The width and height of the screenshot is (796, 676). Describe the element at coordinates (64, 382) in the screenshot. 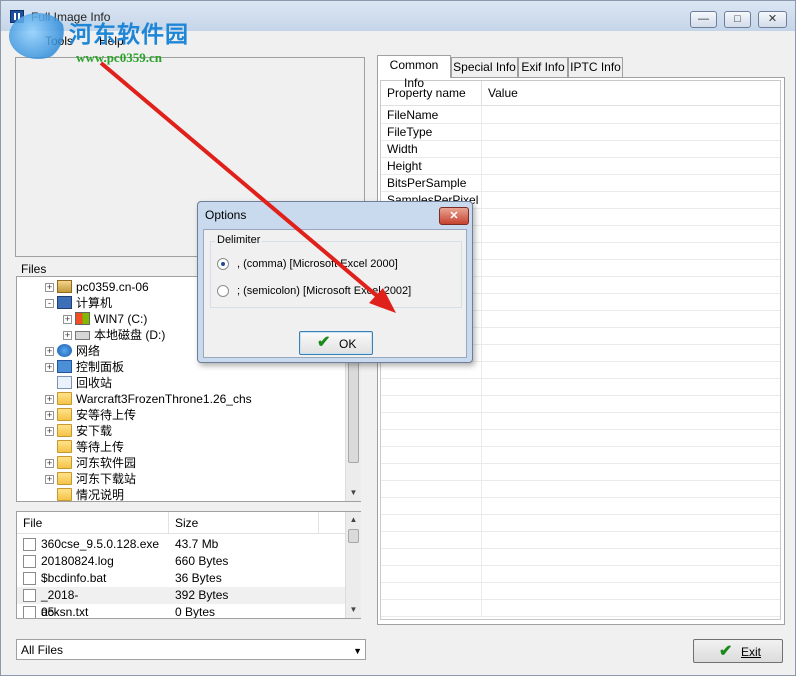

I see `recycle-bin-icon` at that location.